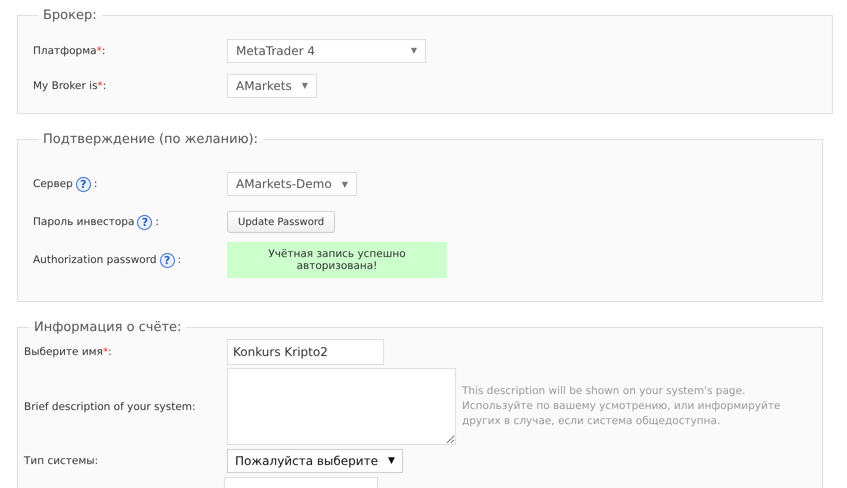 The image size is (847, 488). What do you see at coordinates (315, 461) in the screenshot?
I see `select-field: Пожалуйста выберите ▼` at bounding box center [315, 461].